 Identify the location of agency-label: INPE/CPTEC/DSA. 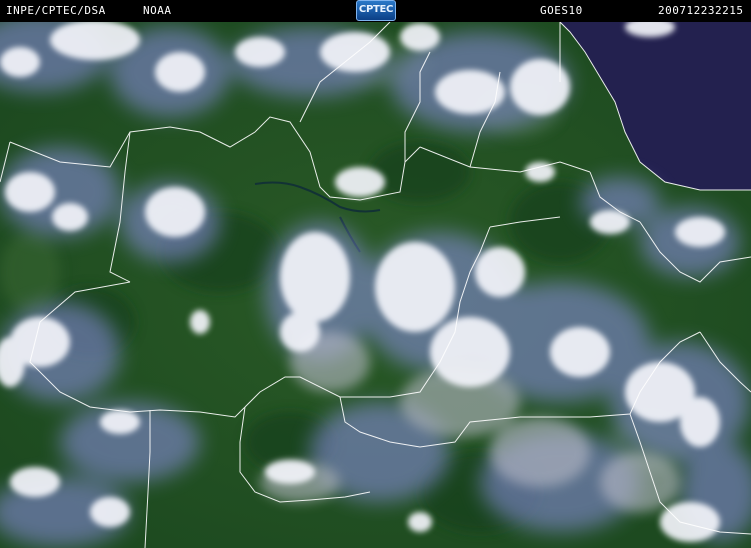
(56, 10).